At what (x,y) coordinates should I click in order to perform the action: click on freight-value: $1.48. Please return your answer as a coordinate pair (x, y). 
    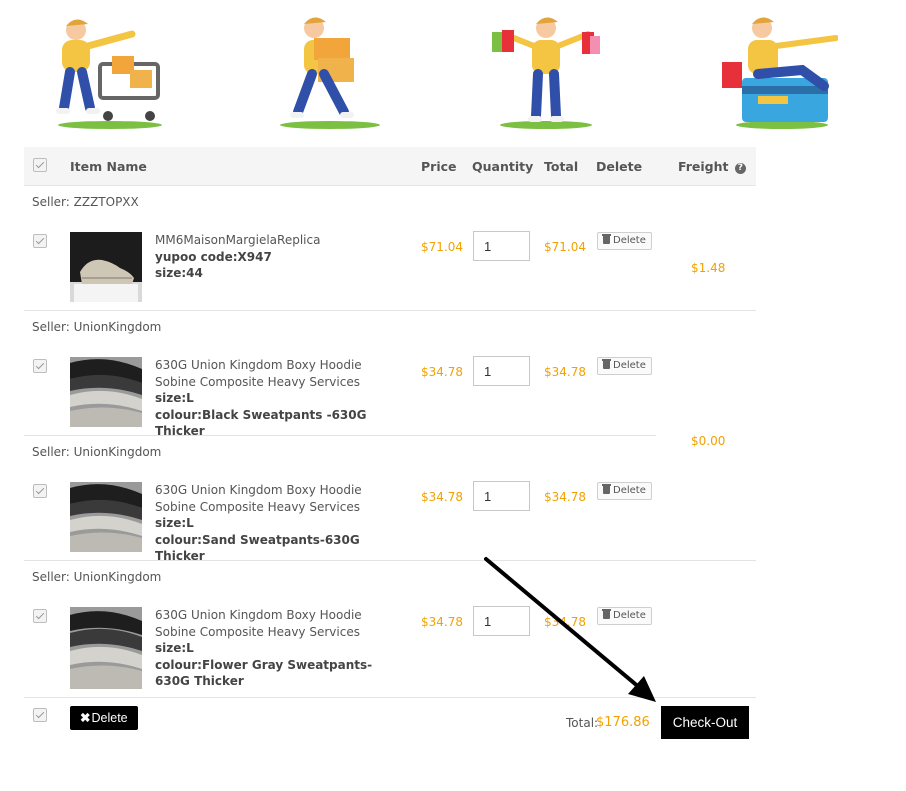
    Looking at the image, I should click on (708, 268).